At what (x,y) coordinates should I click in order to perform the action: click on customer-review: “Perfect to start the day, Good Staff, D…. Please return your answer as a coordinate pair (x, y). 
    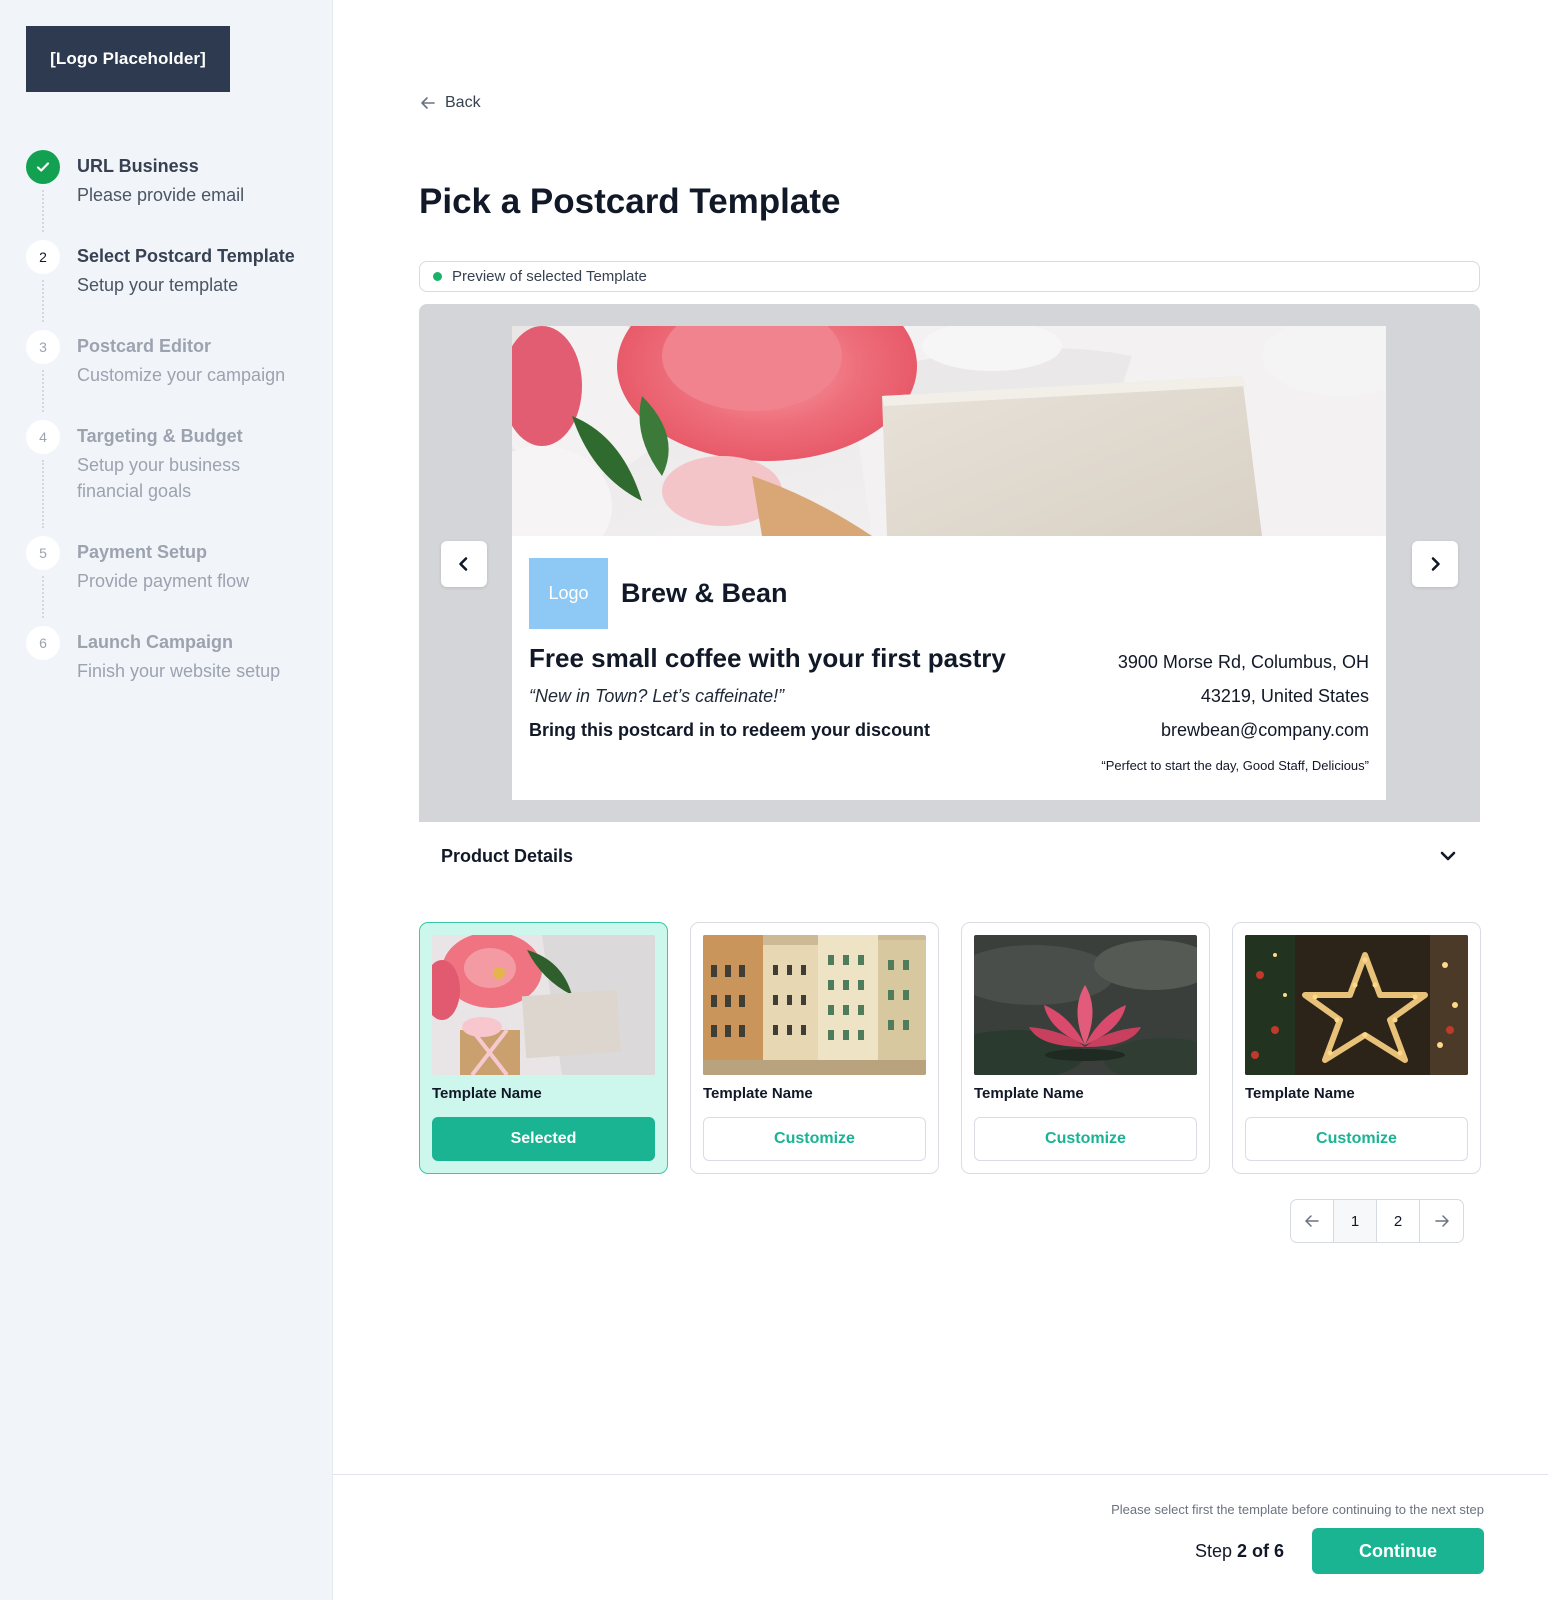
    Looking at the image, I should click on (1235, 765).